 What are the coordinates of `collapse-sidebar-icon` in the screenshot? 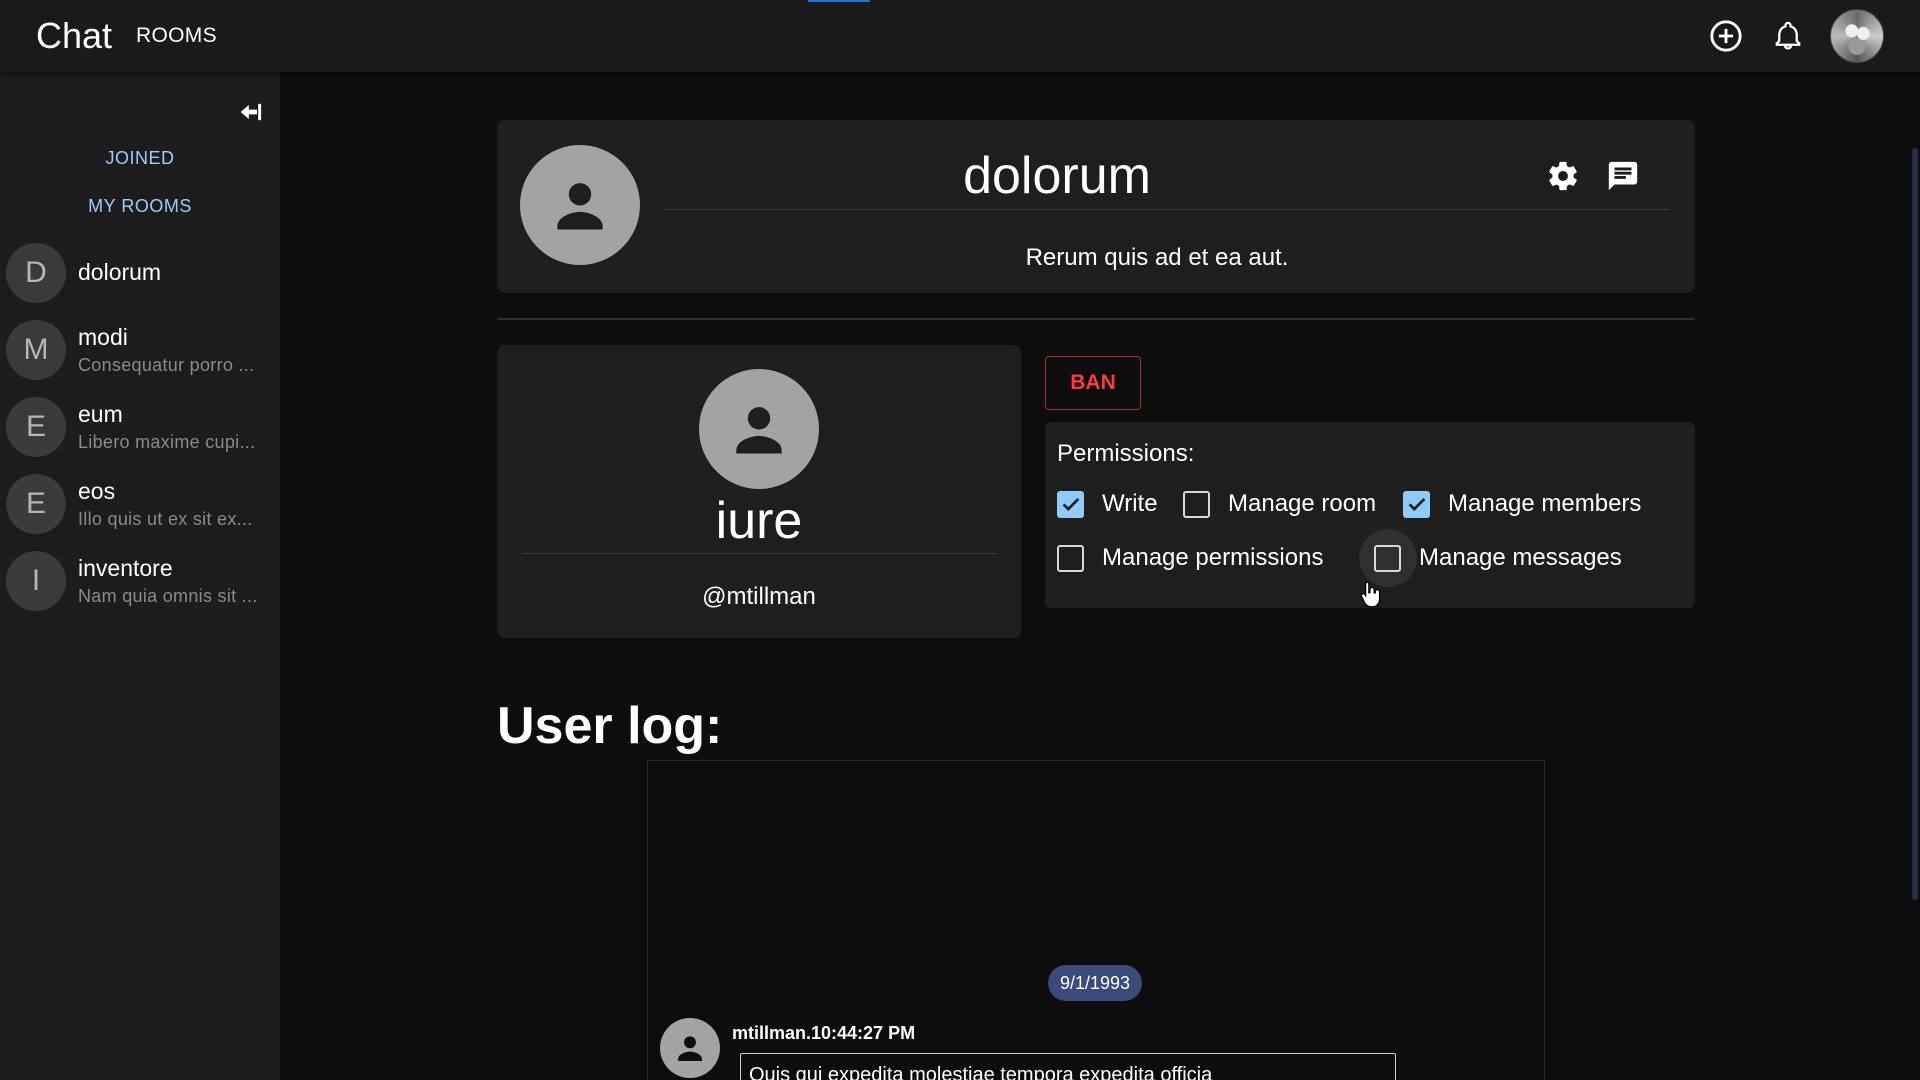 It's located at (250, 112).